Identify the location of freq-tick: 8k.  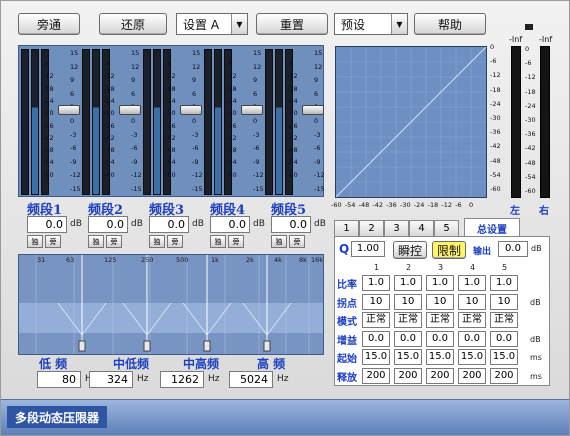
(303, 260).